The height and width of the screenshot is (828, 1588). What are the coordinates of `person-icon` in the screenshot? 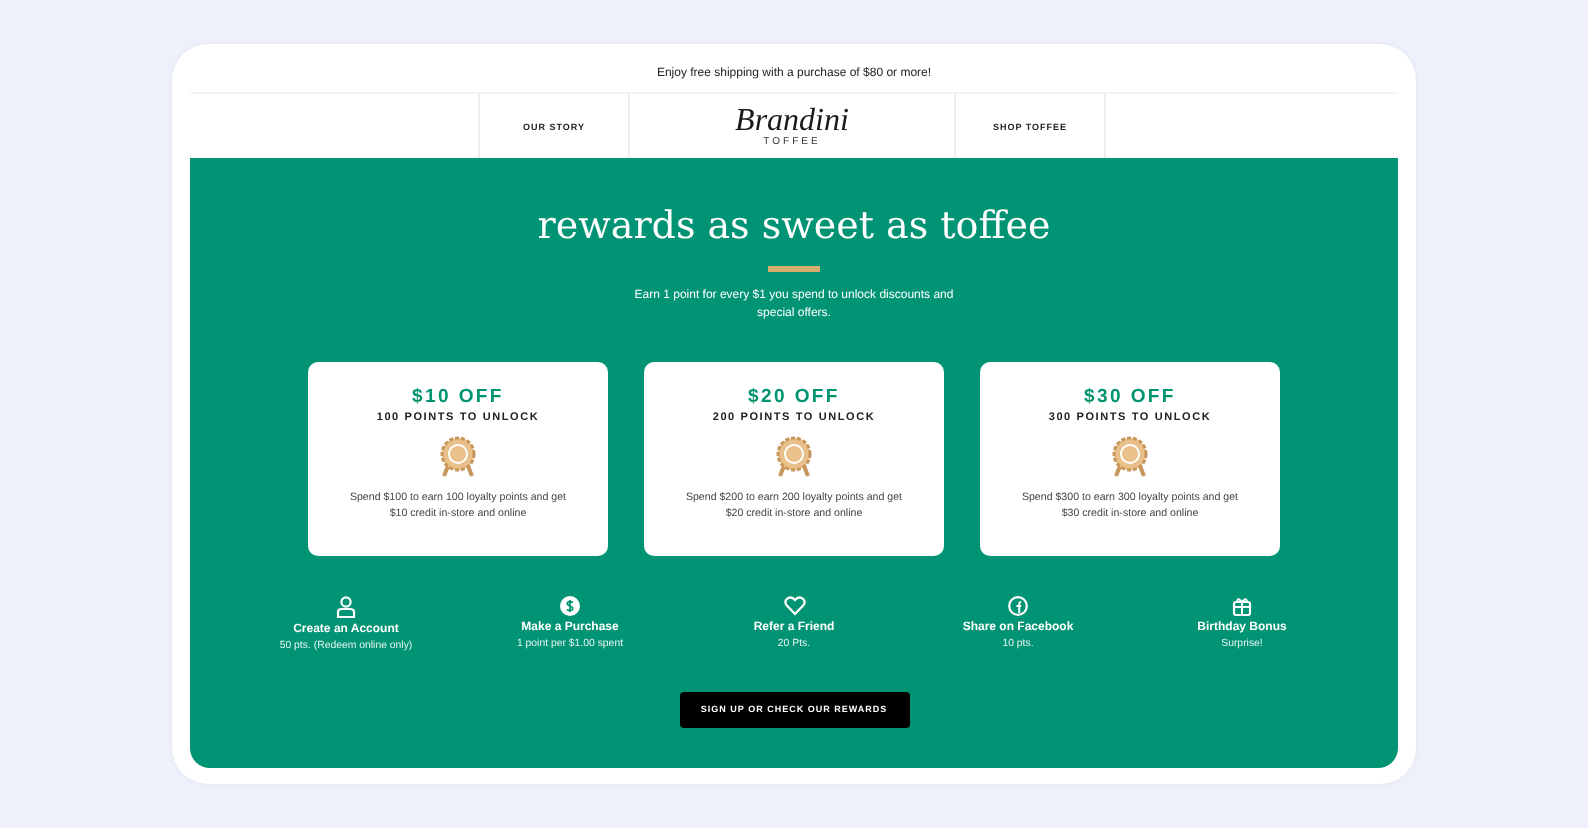 It's located at (346, 606).